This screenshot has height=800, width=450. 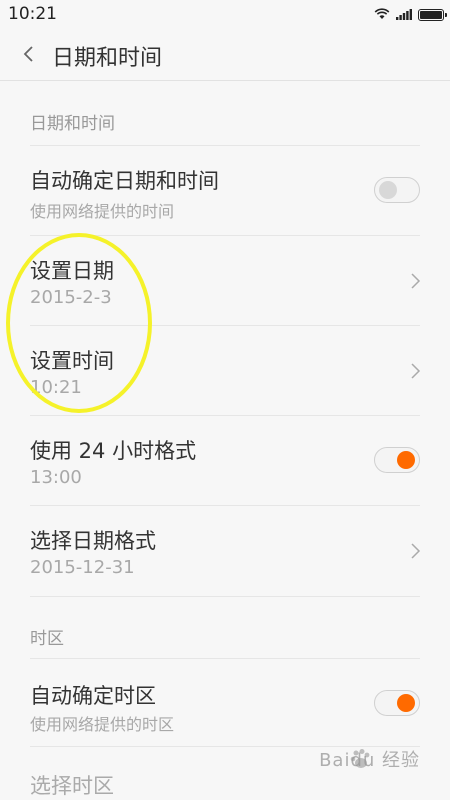 What do you see at coordinates (72, 271) in the screenshot?
I see `row-set-date-title: 设置日期` at bounding box center [72, 271].